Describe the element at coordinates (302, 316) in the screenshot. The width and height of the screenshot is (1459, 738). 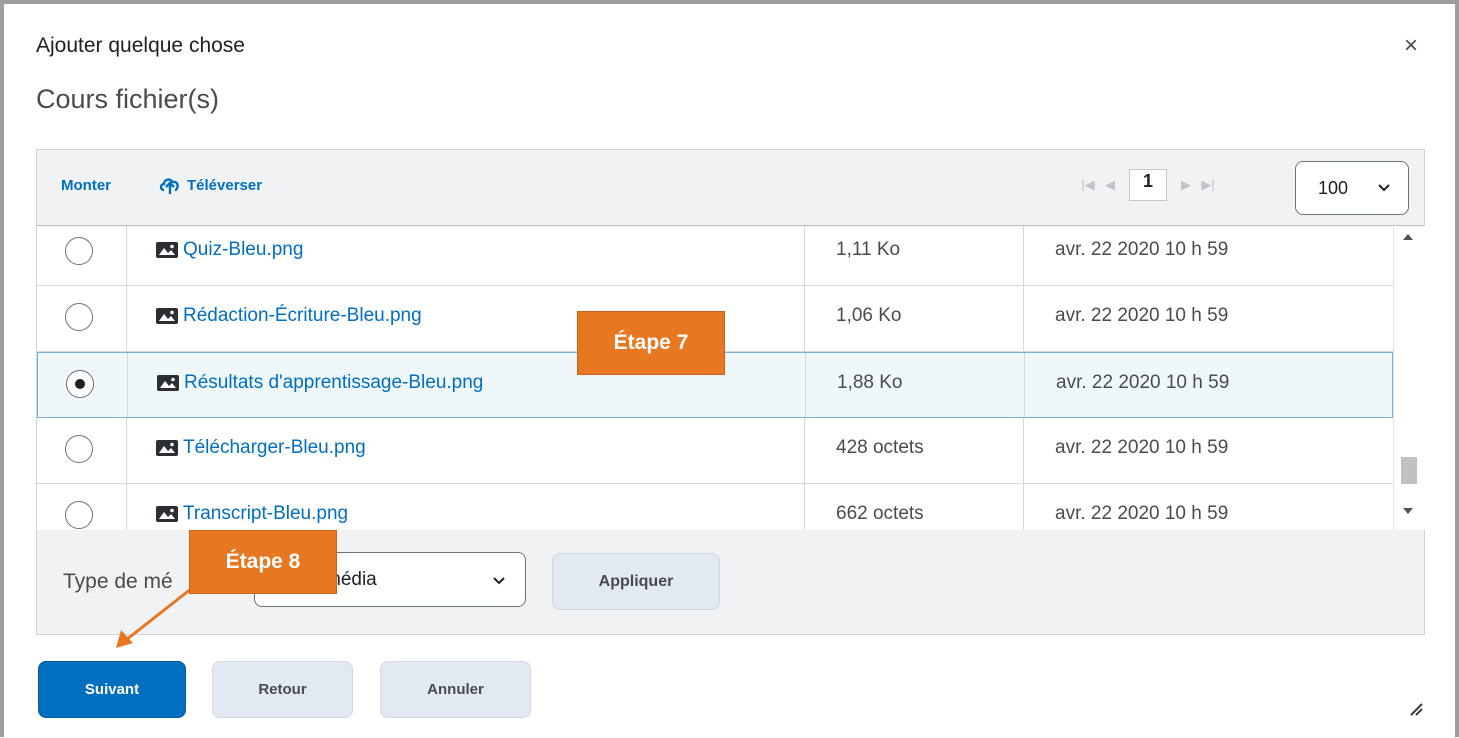
I see `file-name-link: Rédaction-Écriture-Bleu.png` at that location.